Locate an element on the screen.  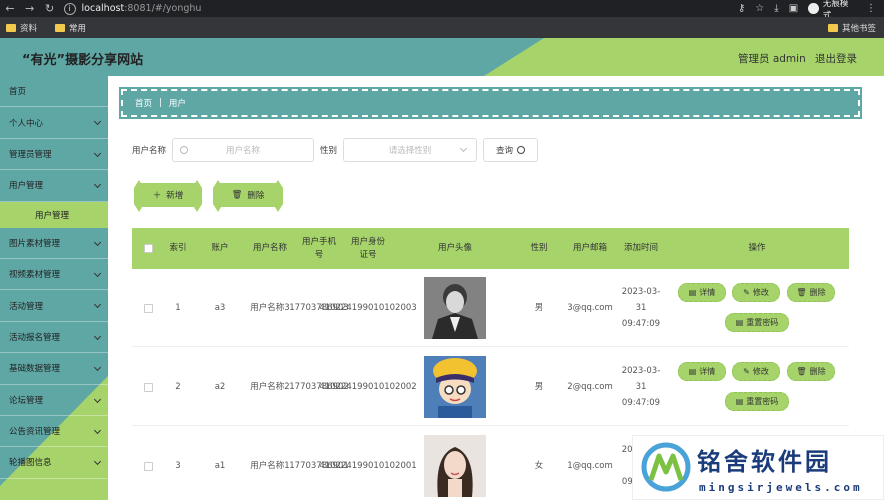
site-title: “有光”摄影分享网站 is located at coordinates (83, 60).